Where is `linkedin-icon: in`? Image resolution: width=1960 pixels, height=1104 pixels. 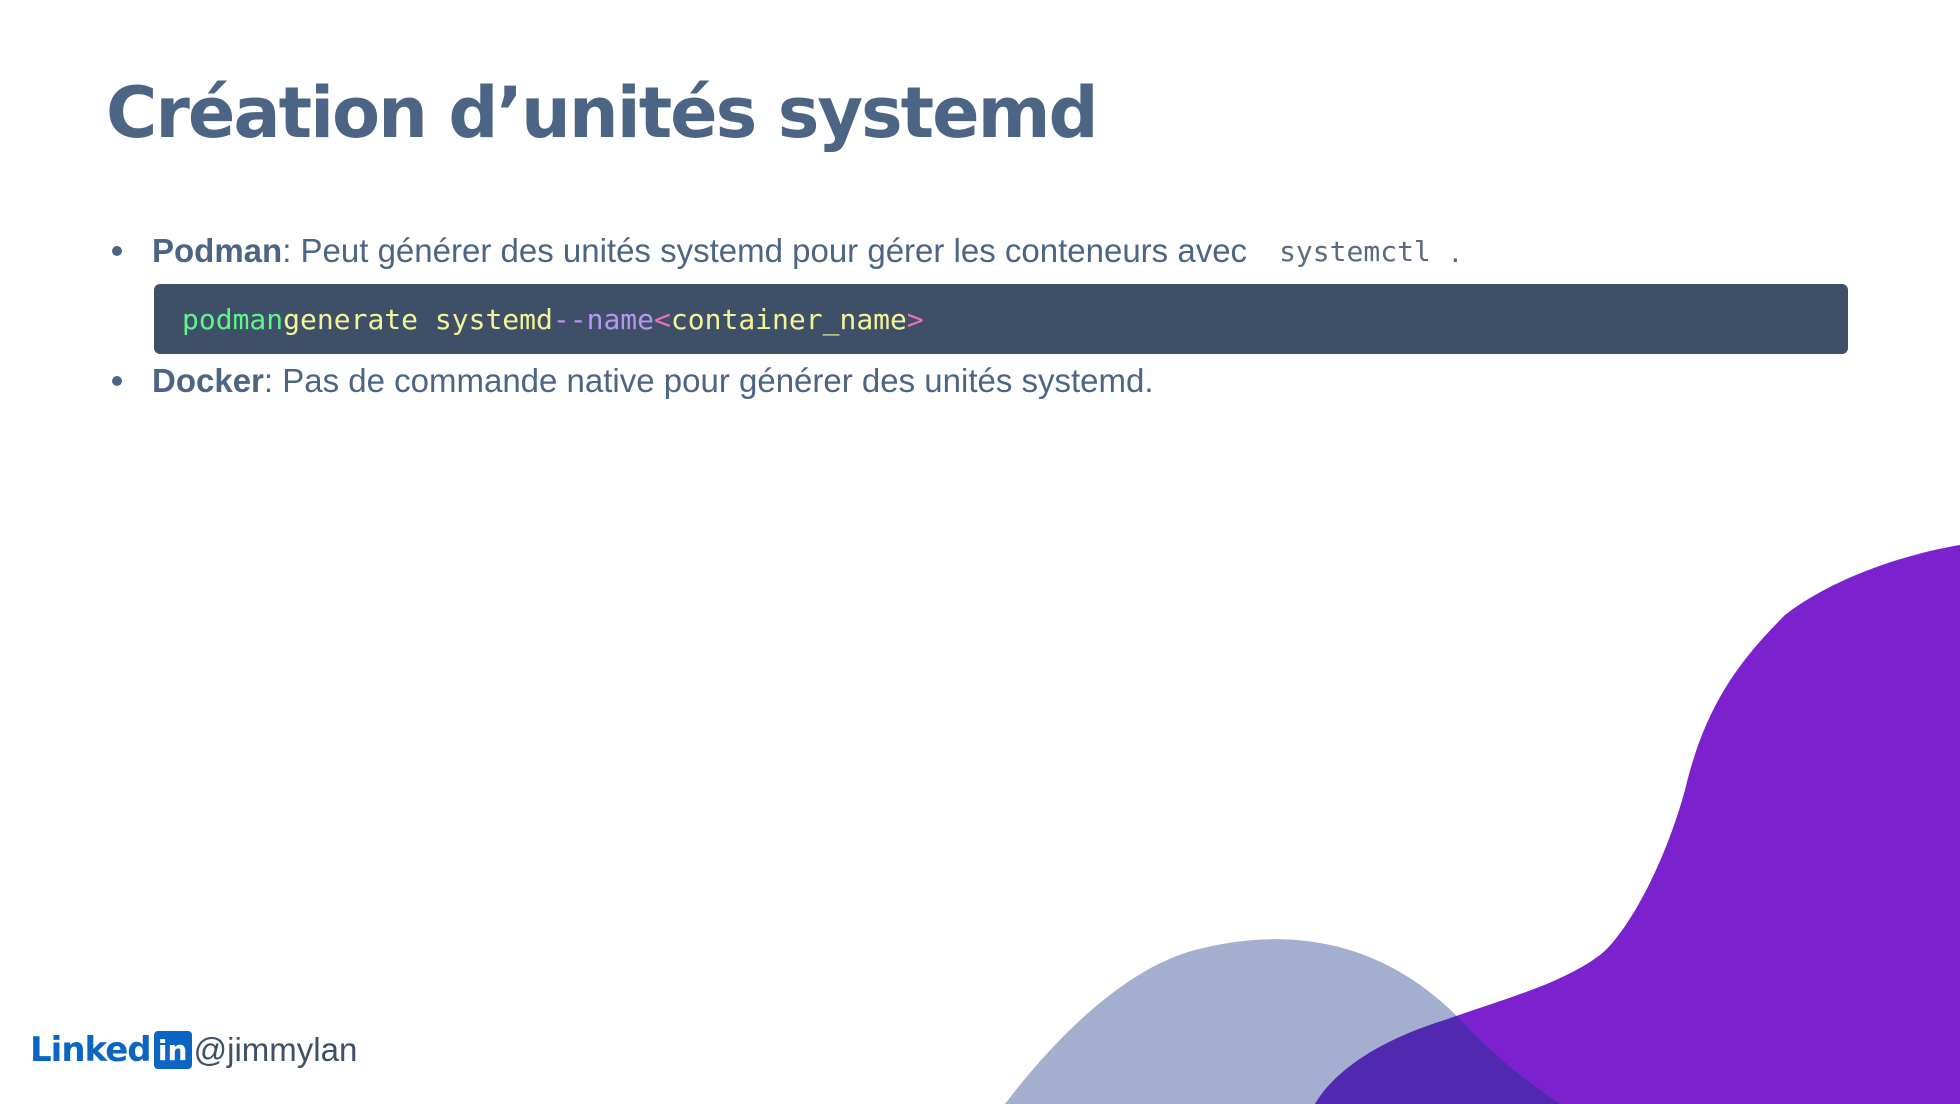
linkedin-icon: in is located at coordinates (172, 1050).